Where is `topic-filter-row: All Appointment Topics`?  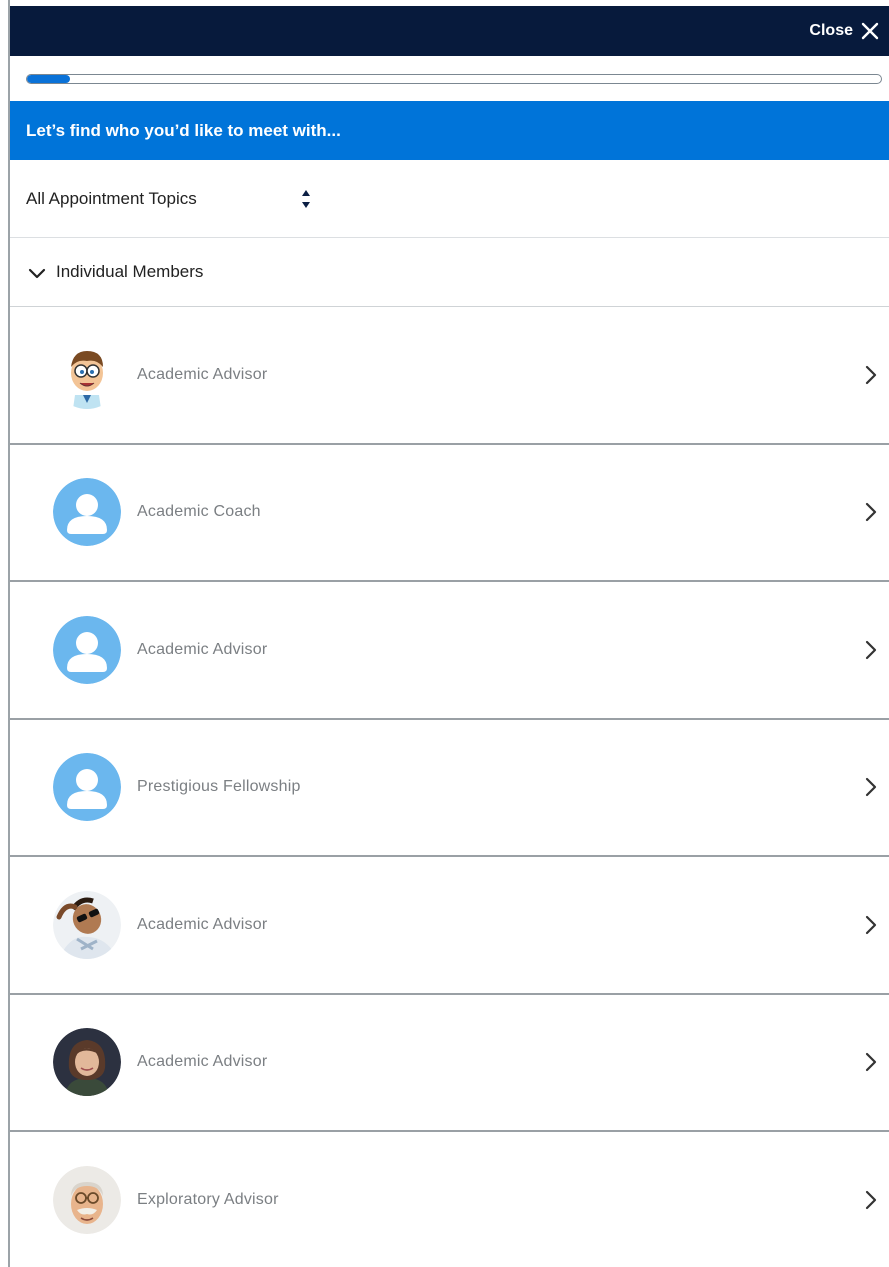
topic-filter-row: All Appointment Topics is located at coordinates (449, 199).